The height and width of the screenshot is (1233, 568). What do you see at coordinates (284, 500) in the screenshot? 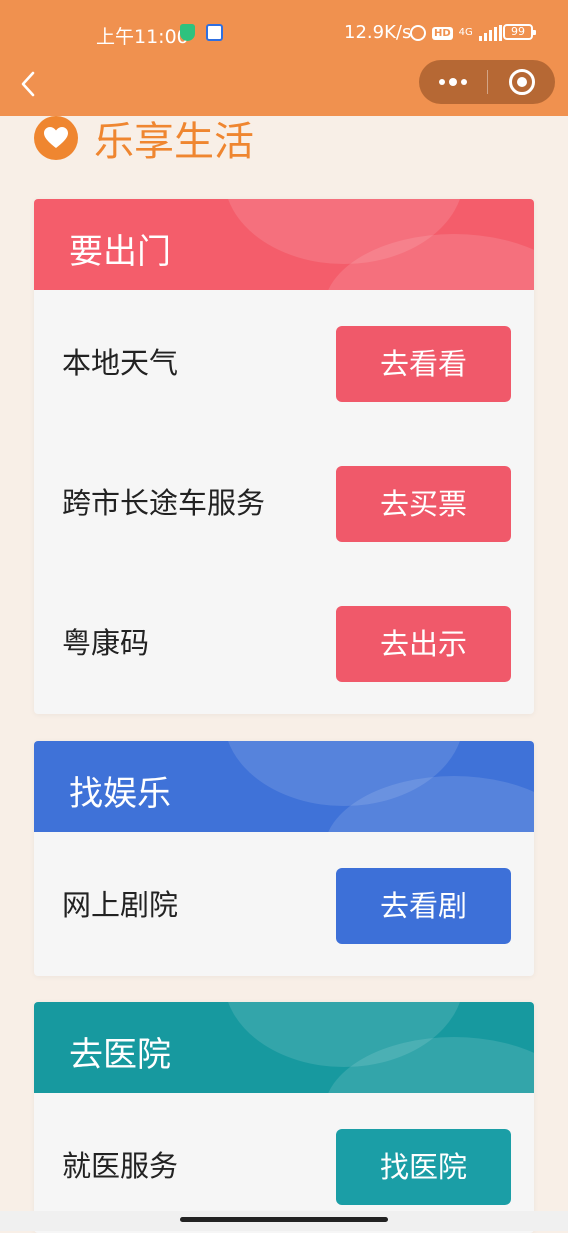
I see `list-item: 跨市长途车服务 去买票` at bounding box center [284, 500].